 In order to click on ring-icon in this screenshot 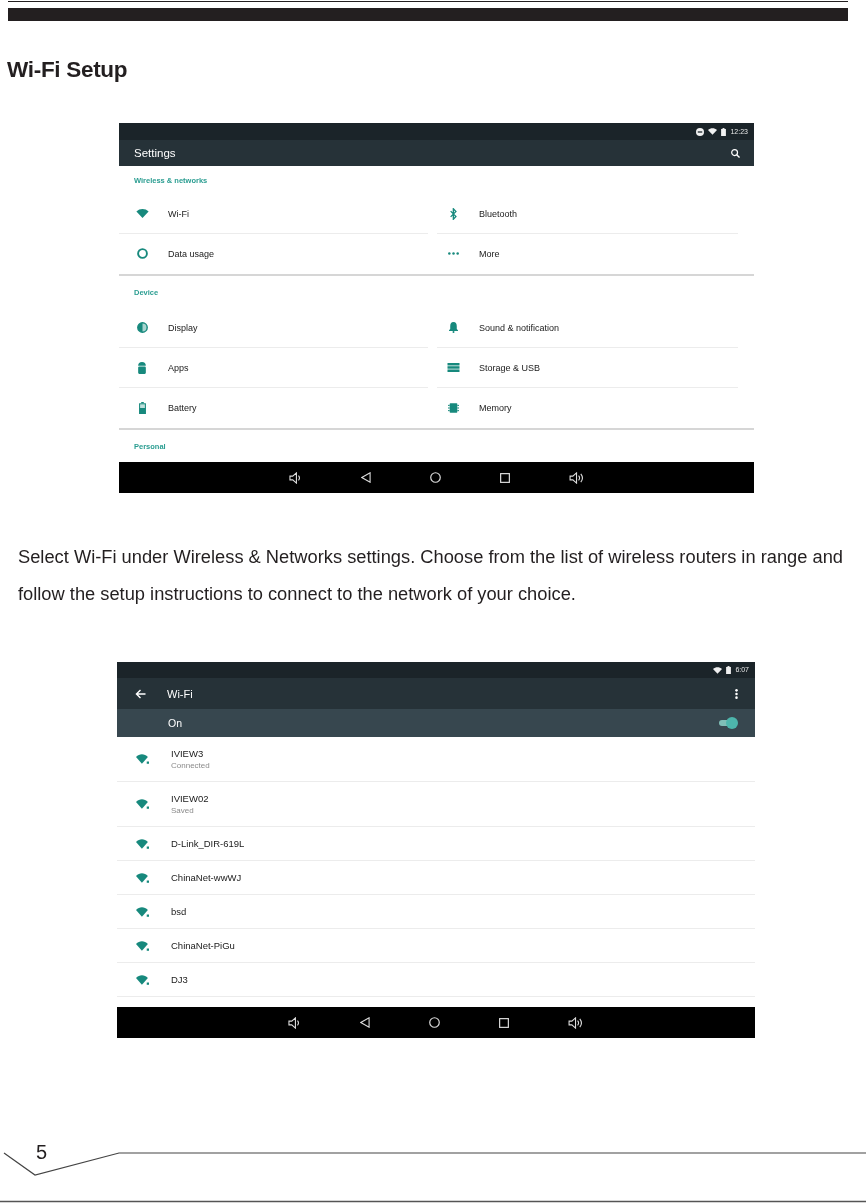, I will do `click(142, 253)`.